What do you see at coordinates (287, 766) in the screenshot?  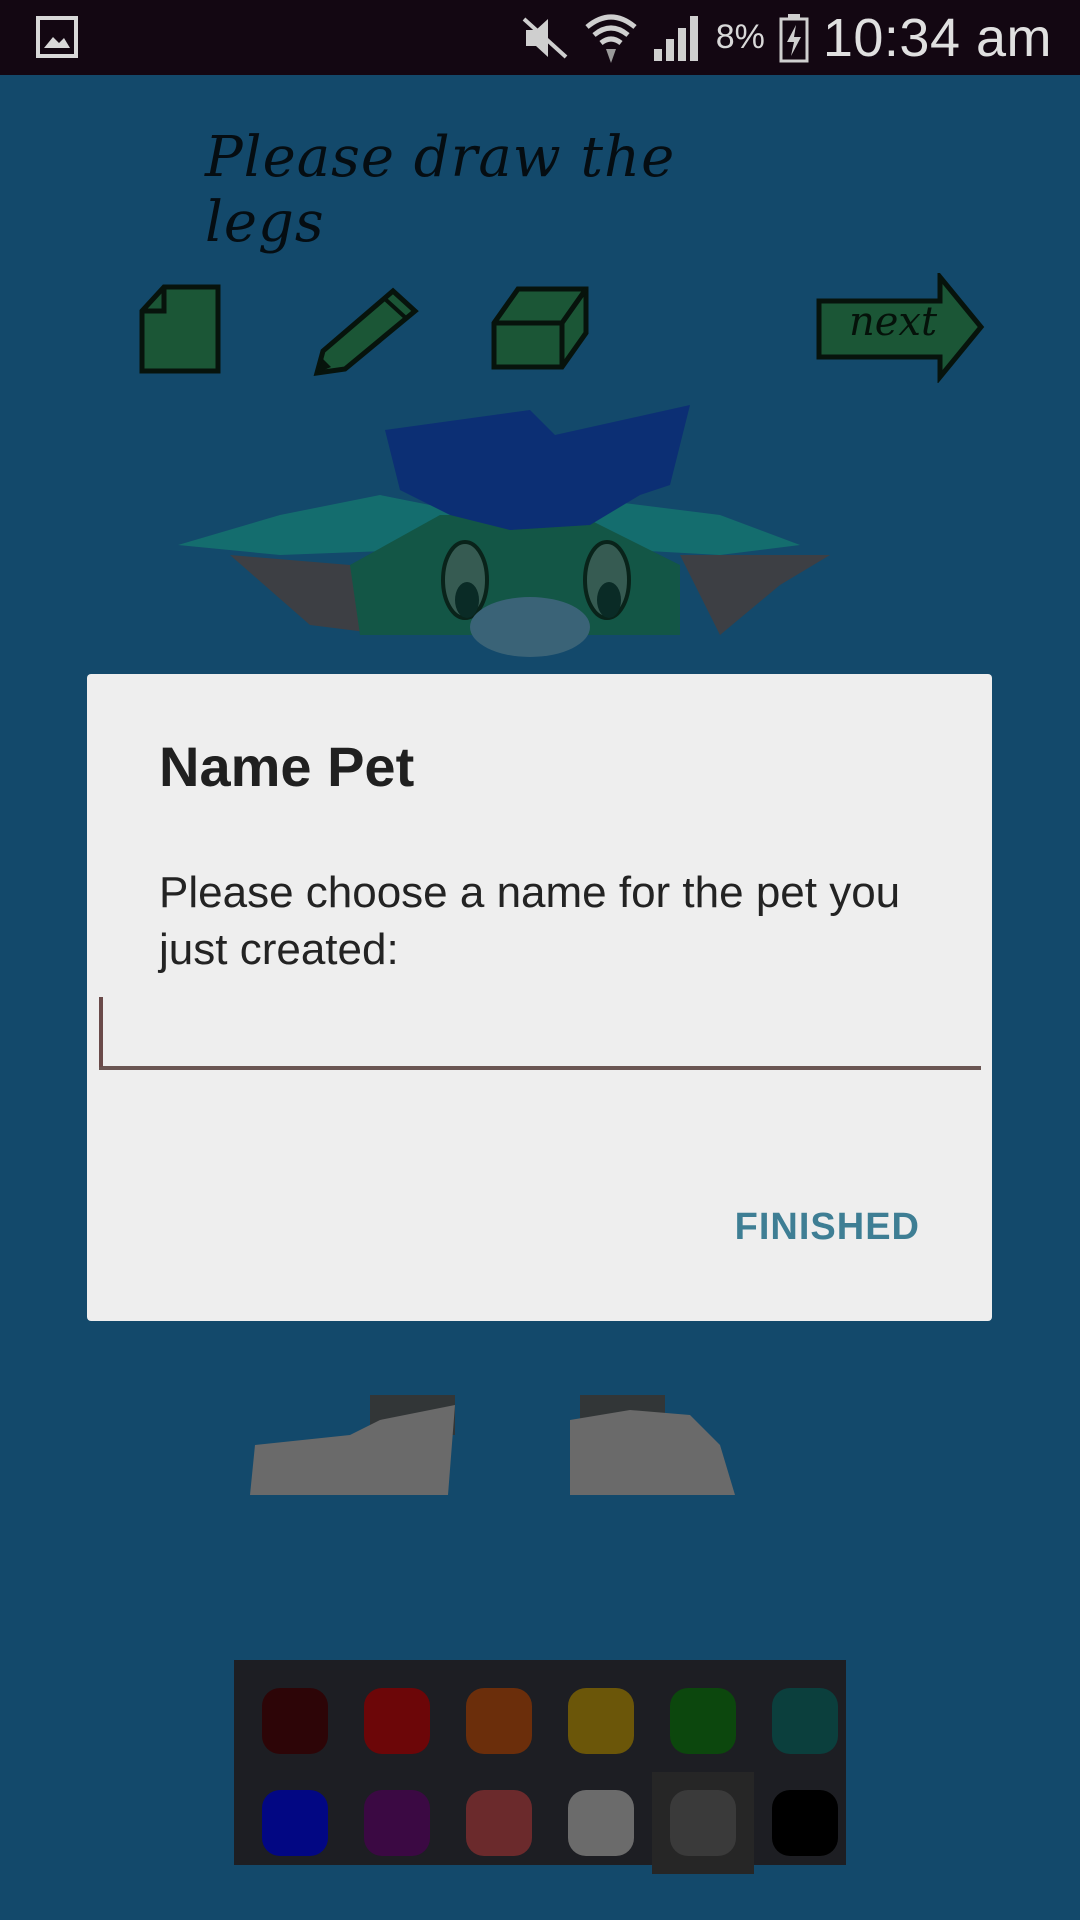 I see `dialog-title: Name Pet` at bounding box center [287, 766].